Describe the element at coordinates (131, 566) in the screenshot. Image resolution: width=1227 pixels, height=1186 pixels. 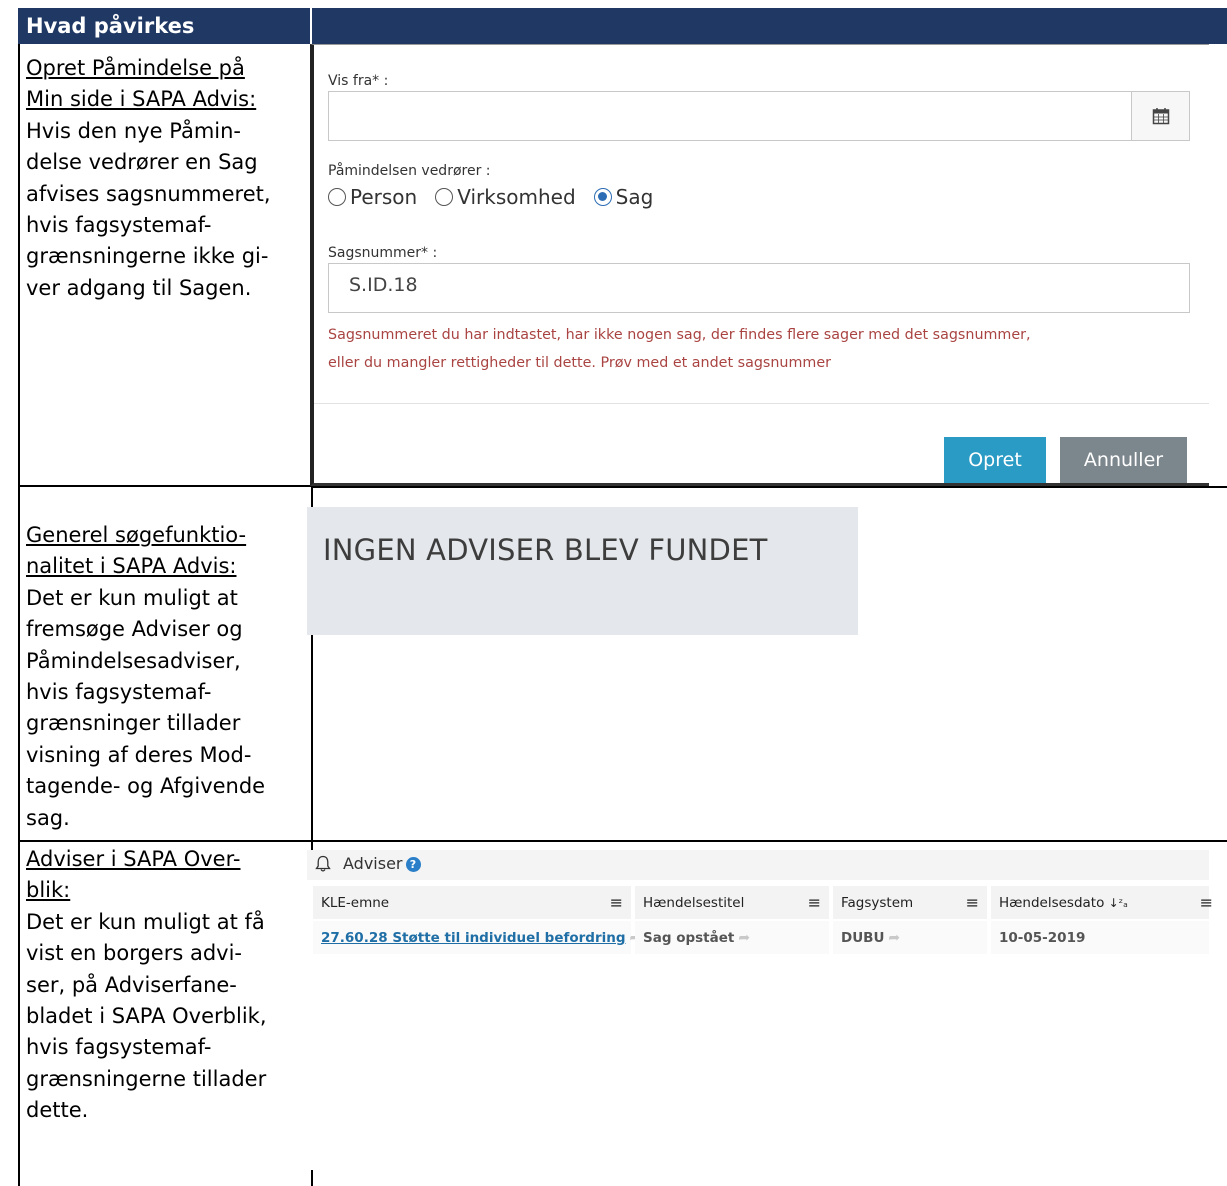
I see `row2-link-line: nalitet i SAPA Advis:` at that location.